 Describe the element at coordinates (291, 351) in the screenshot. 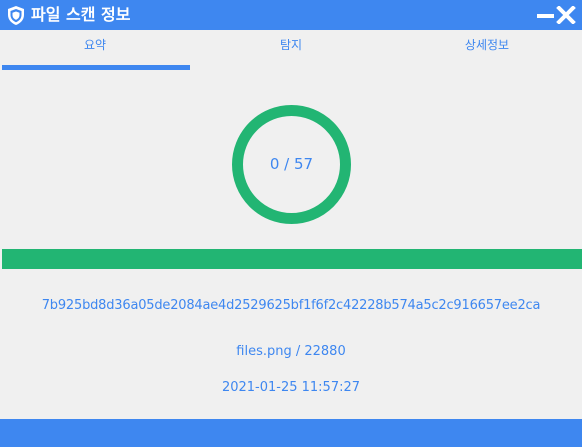

I see `file-info: files.png / 22880` at that location.